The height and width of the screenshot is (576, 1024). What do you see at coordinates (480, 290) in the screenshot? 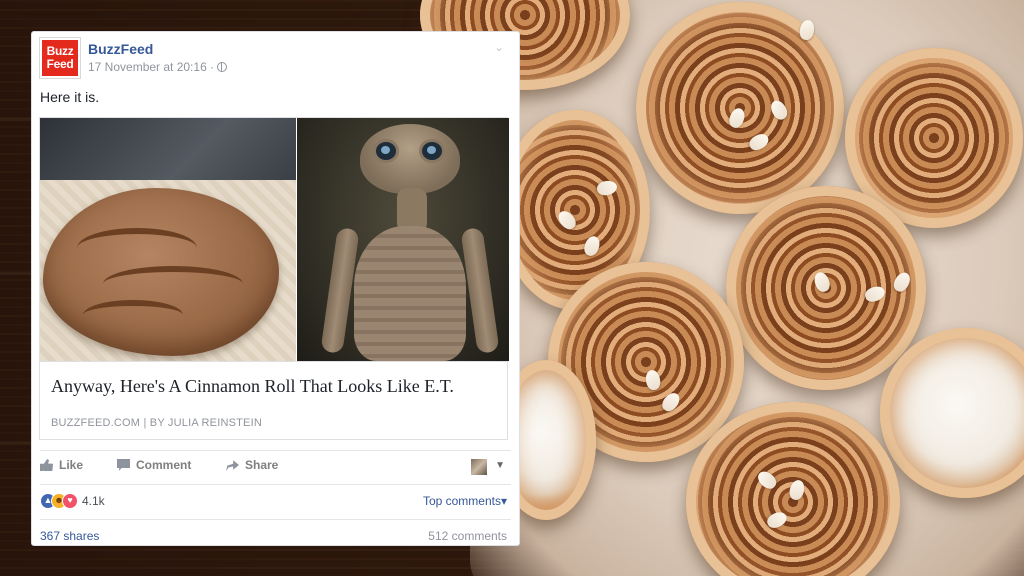
I see `et-arm` at bounding box center [480, 290].